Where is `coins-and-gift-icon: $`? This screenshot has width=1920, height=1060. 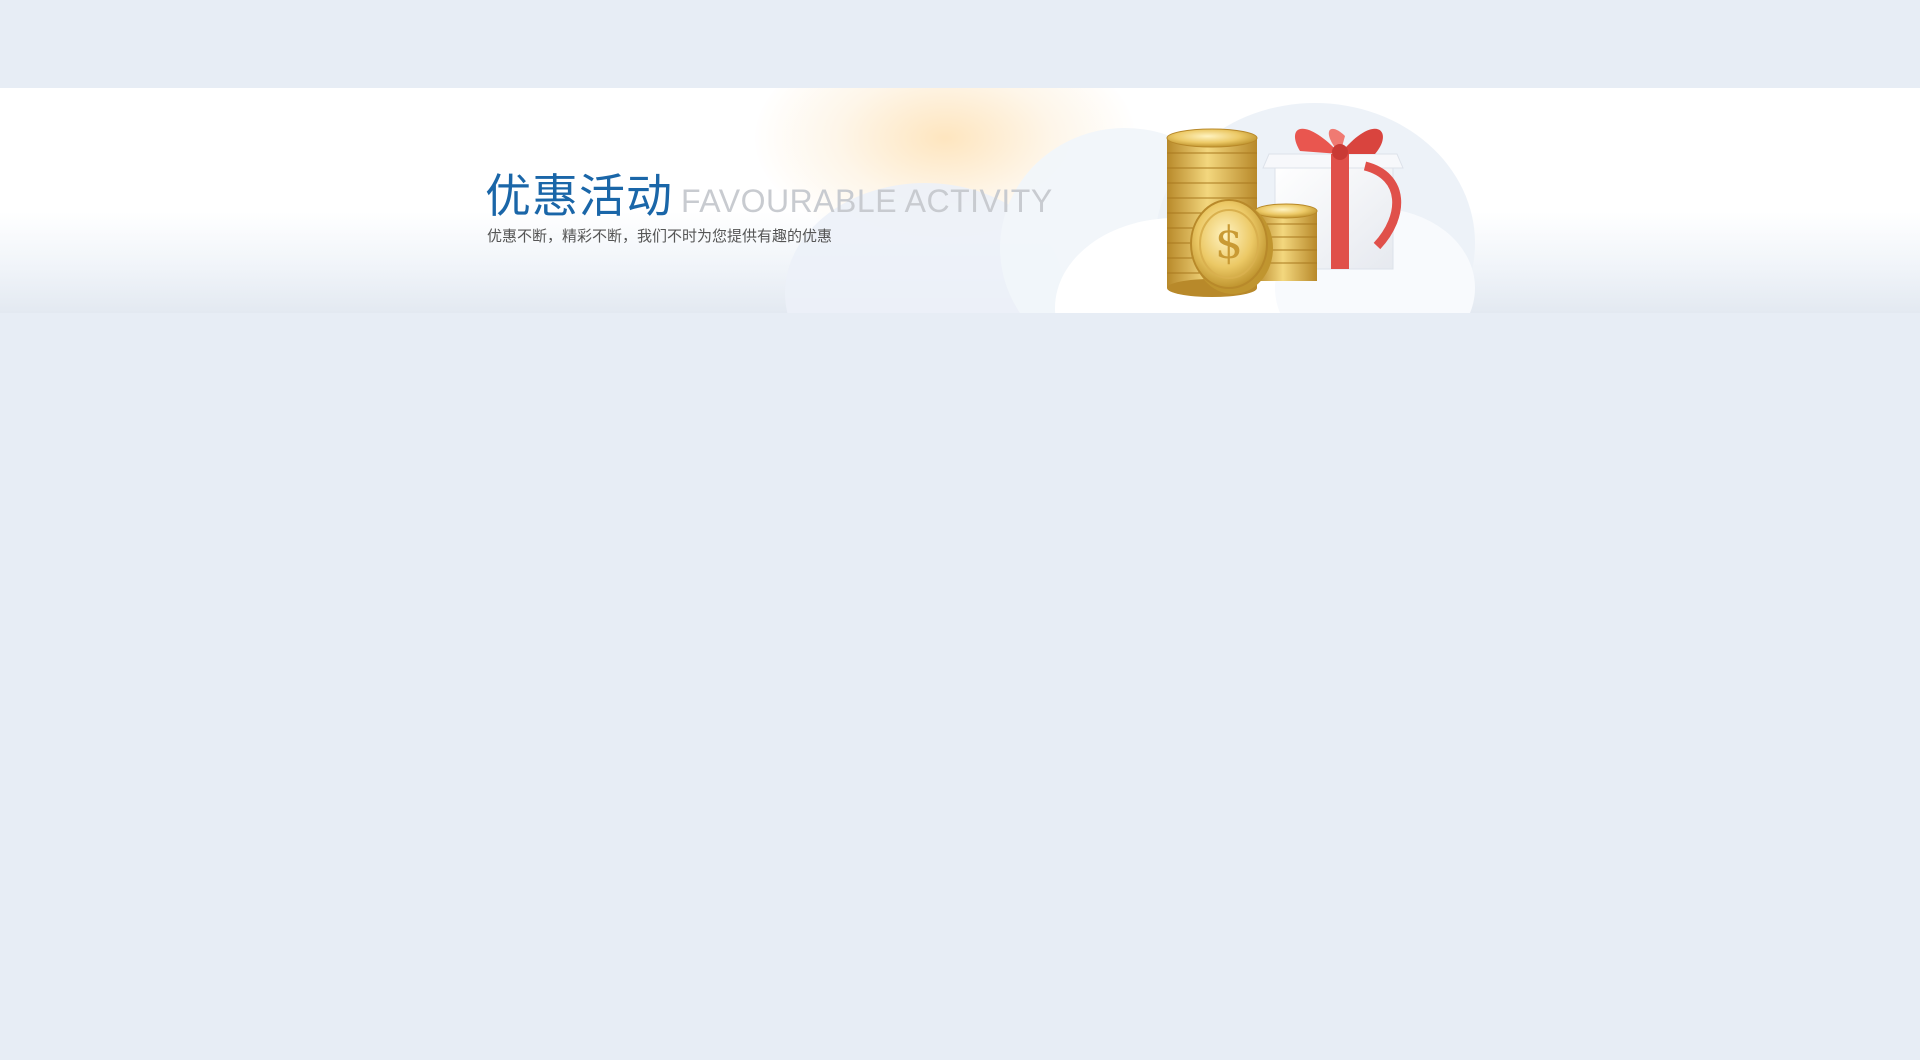
coins-and-gift-icon: $ is located at coordinates (1285, 209).